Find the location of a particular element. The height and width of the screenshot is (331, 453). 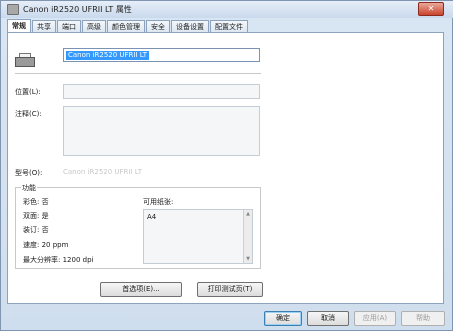

model-label: 型号(O): is located at coordinates (29, 173).